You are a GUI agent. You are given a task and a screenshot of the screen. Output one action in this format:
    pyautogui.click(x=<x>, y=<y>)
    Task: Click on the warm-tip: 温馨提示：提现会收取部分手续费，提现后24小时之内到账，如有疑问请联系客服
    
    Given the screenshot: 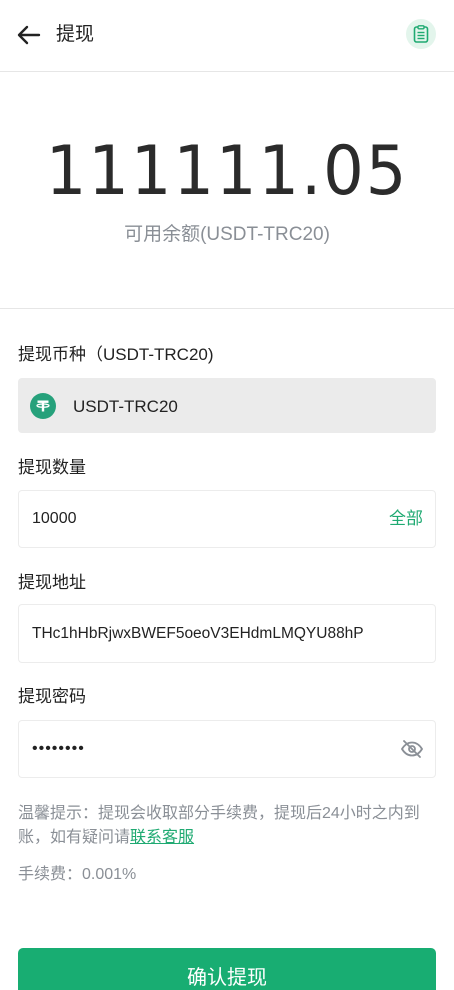 What is the action you would take?
    pyautogui.click(x=227, y=826)
    